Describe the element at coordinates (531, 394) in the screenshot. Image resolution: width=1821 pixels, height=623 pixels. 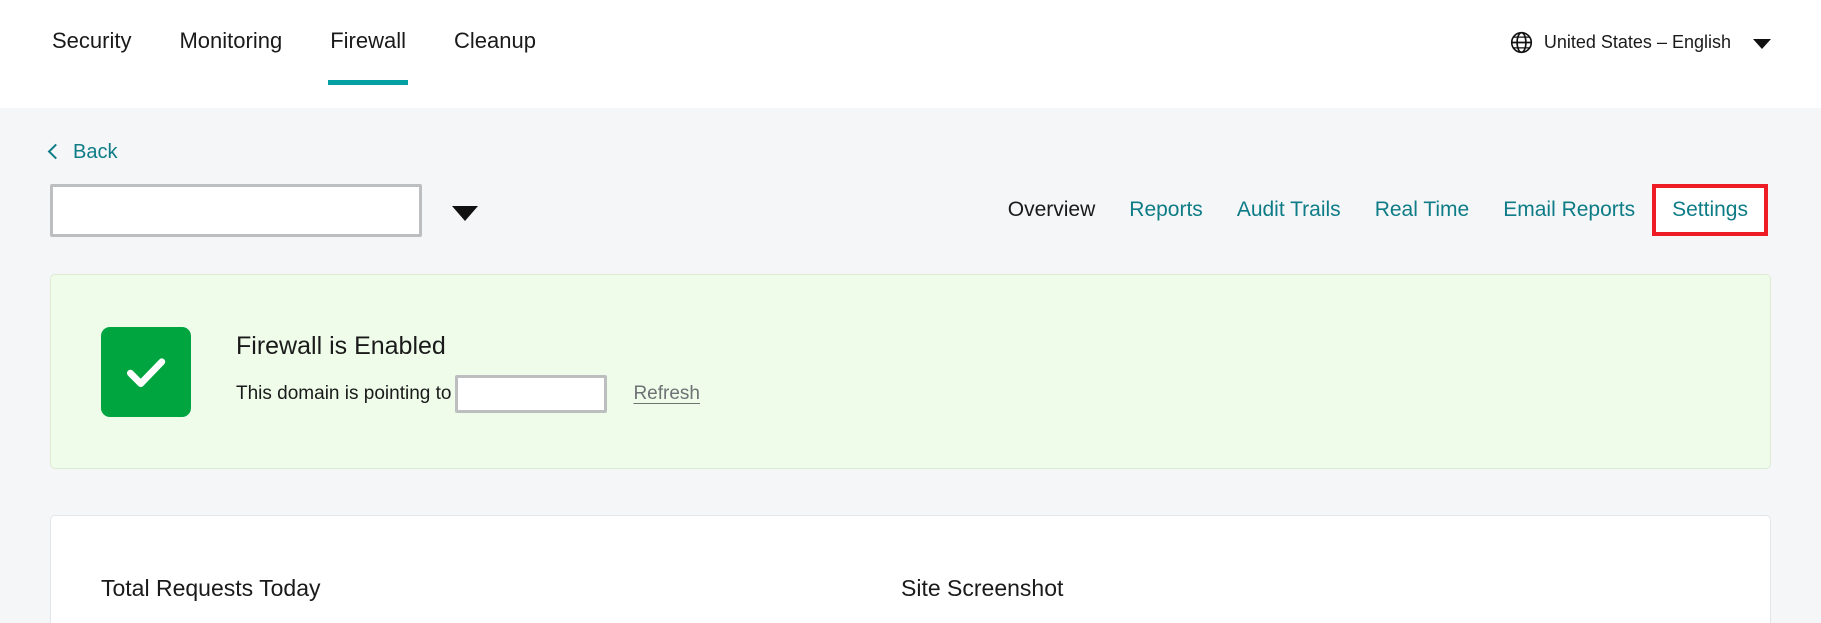
I see `pointing-to-field` at that location.